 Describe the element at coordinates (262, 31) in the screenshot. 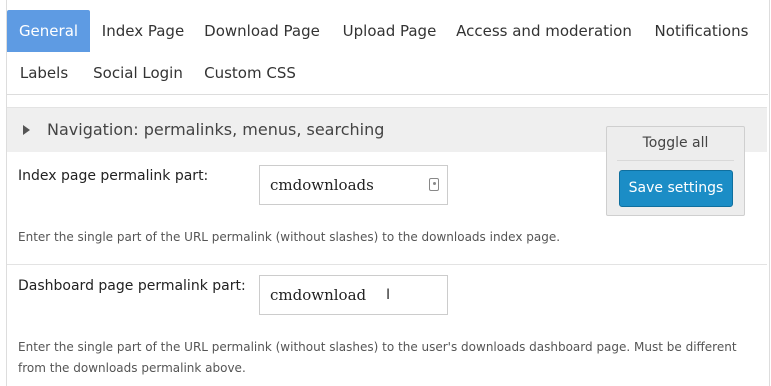

I see `tab-download-page: Download Page` at that location.